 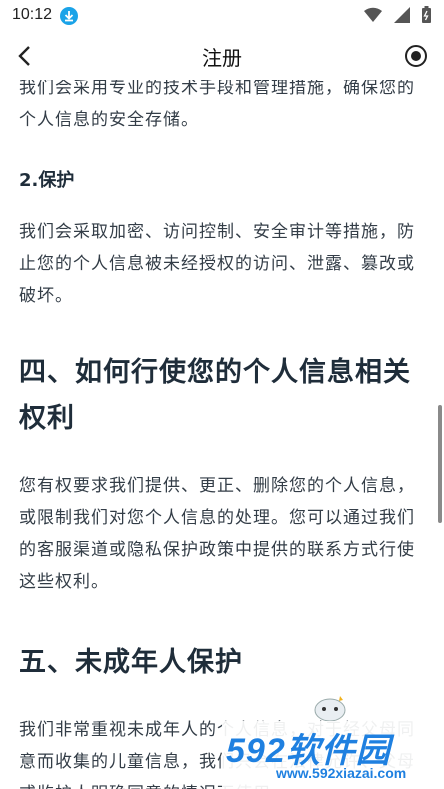 I want to click on record-icon, so click(x=416, y=56).